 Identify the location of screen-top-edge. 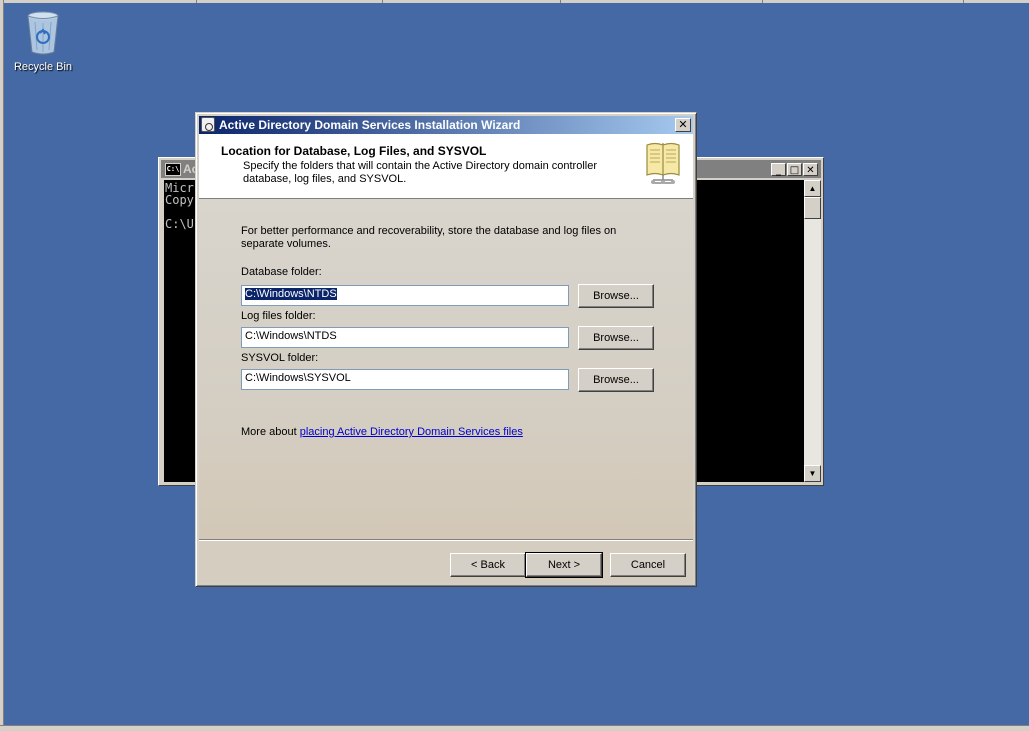
(514, 1).